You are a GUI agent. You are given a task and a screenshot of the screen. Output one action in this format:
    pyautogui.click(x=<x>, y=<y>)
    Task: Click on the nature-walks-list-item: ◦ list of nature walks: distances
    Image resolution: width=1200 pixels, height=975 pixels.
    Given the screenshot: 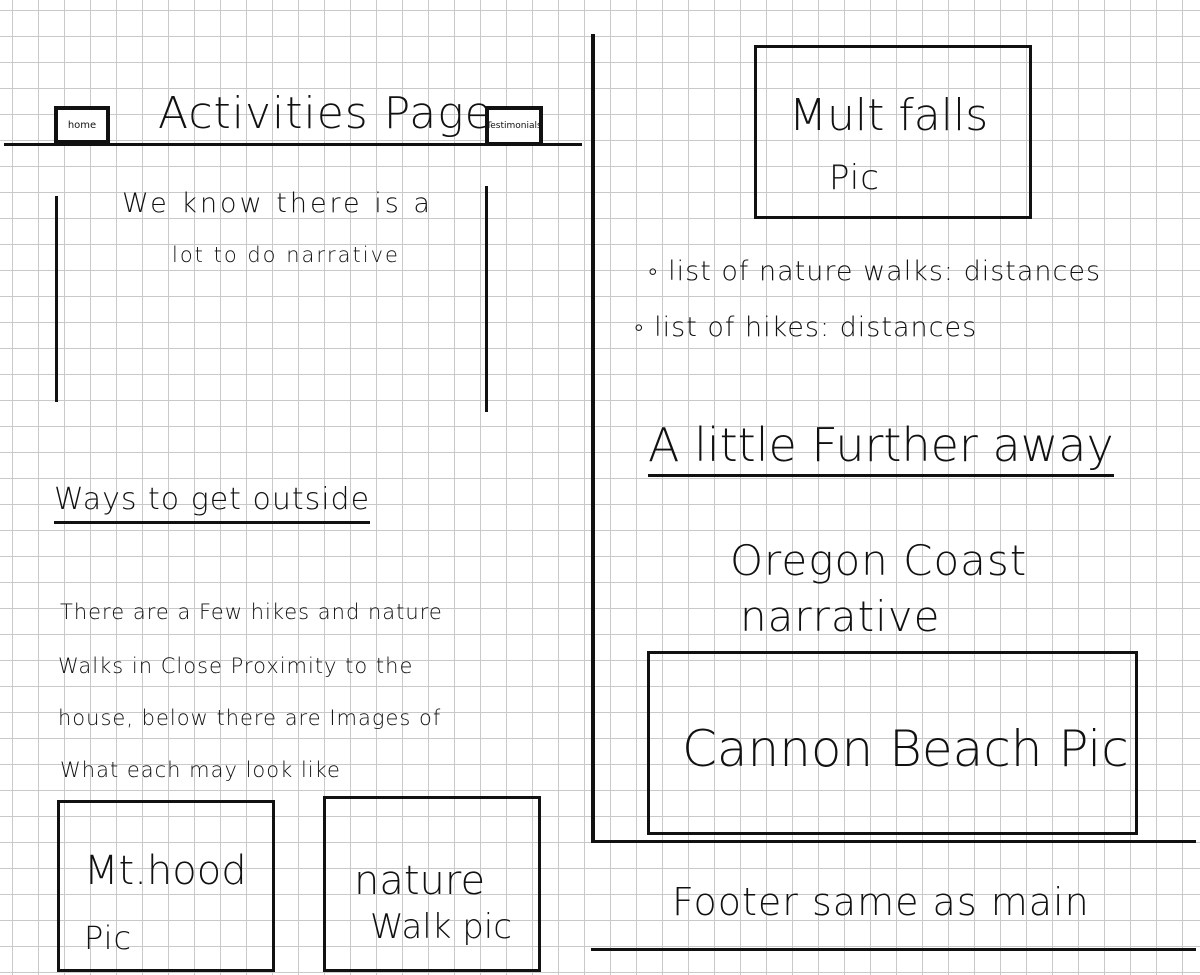 What is the action you would take?
    pyautogui.click(x=874, y=271)
    